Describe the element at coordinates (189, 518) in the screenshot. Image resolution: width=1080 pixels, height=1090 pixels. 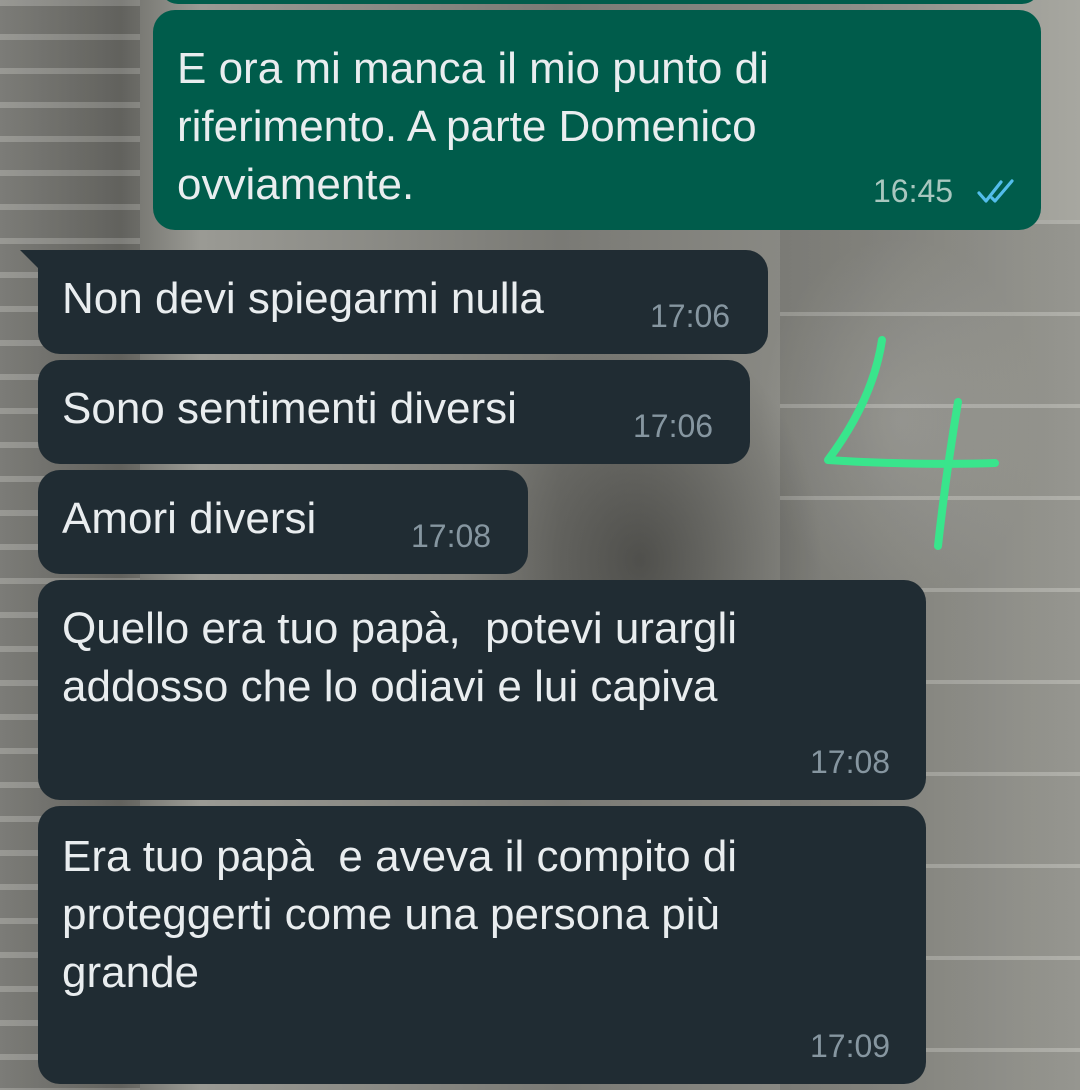
I see `message-text: Amori diversi` at that location.